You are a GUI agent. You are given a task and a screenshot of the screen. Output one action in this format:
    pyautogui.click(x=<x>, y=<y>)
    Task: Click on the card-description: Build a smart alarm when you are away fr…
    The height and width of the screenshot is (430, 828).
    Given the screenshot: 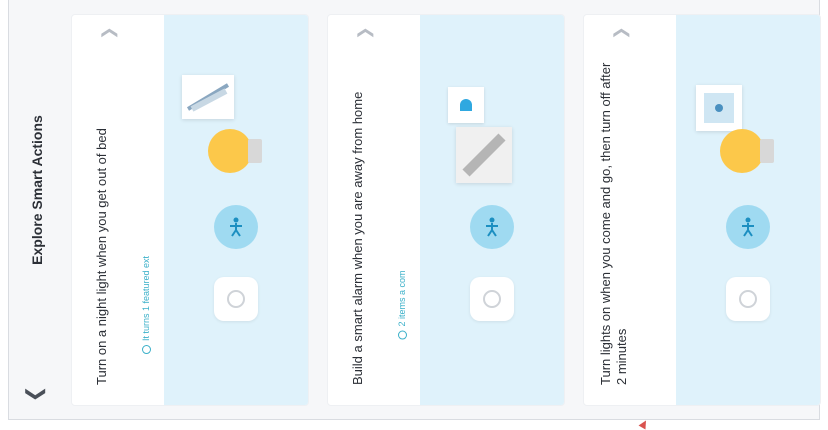 What is the action you would take?
    pyautogui.click(x=357, y=238)
    